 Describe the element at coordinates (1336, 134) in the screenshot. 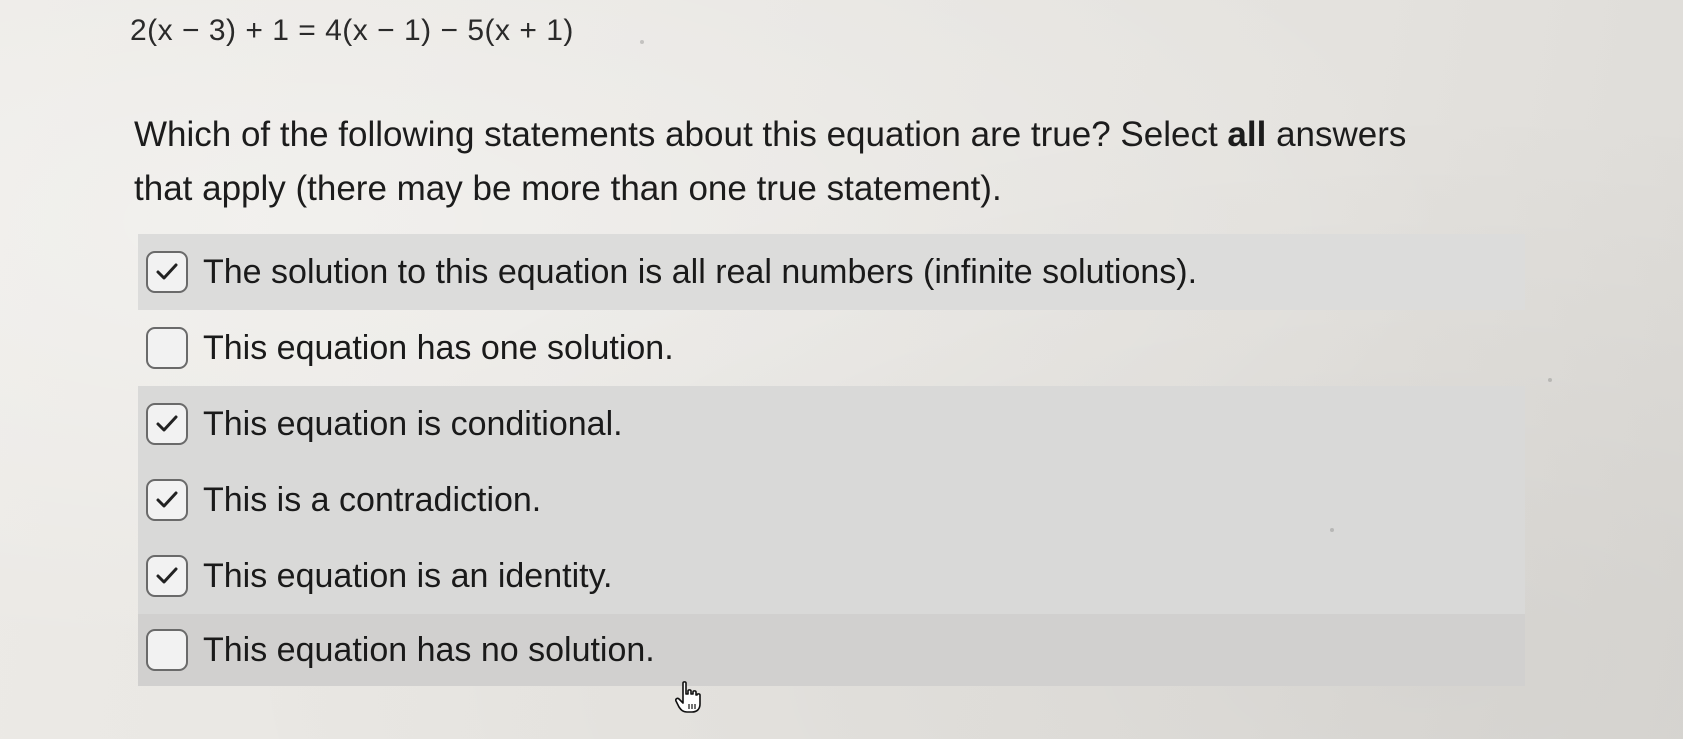

I see `question-text-post: answers` at that location.